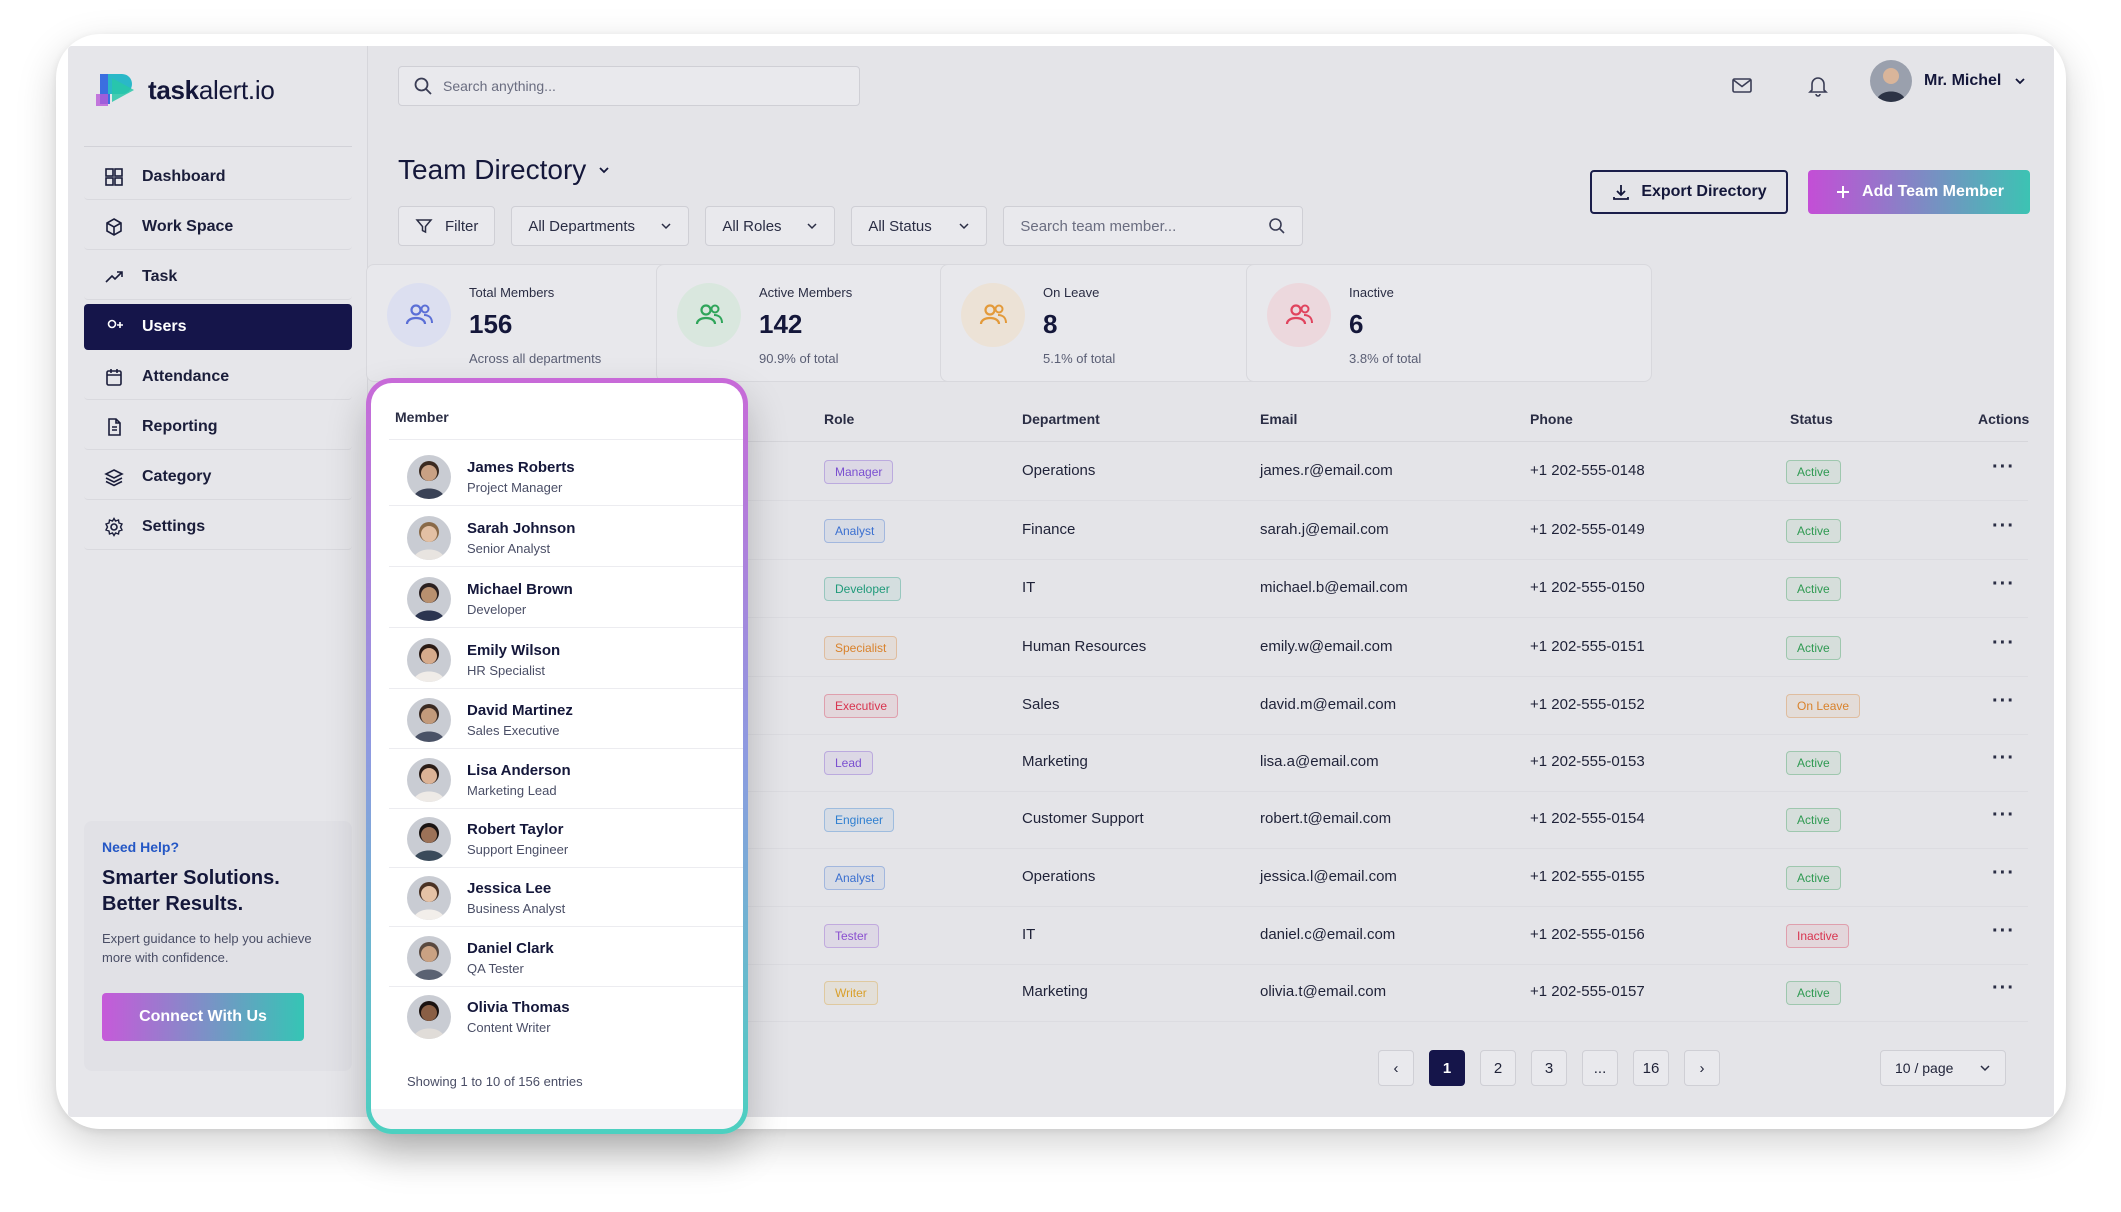 This screenshot has height=1212, width=2121. What do you see at coordinates (567, 720) in the screenshot?
I see `member-list-item: David Martinez Sales Executive` at bounding box center [567, 720].